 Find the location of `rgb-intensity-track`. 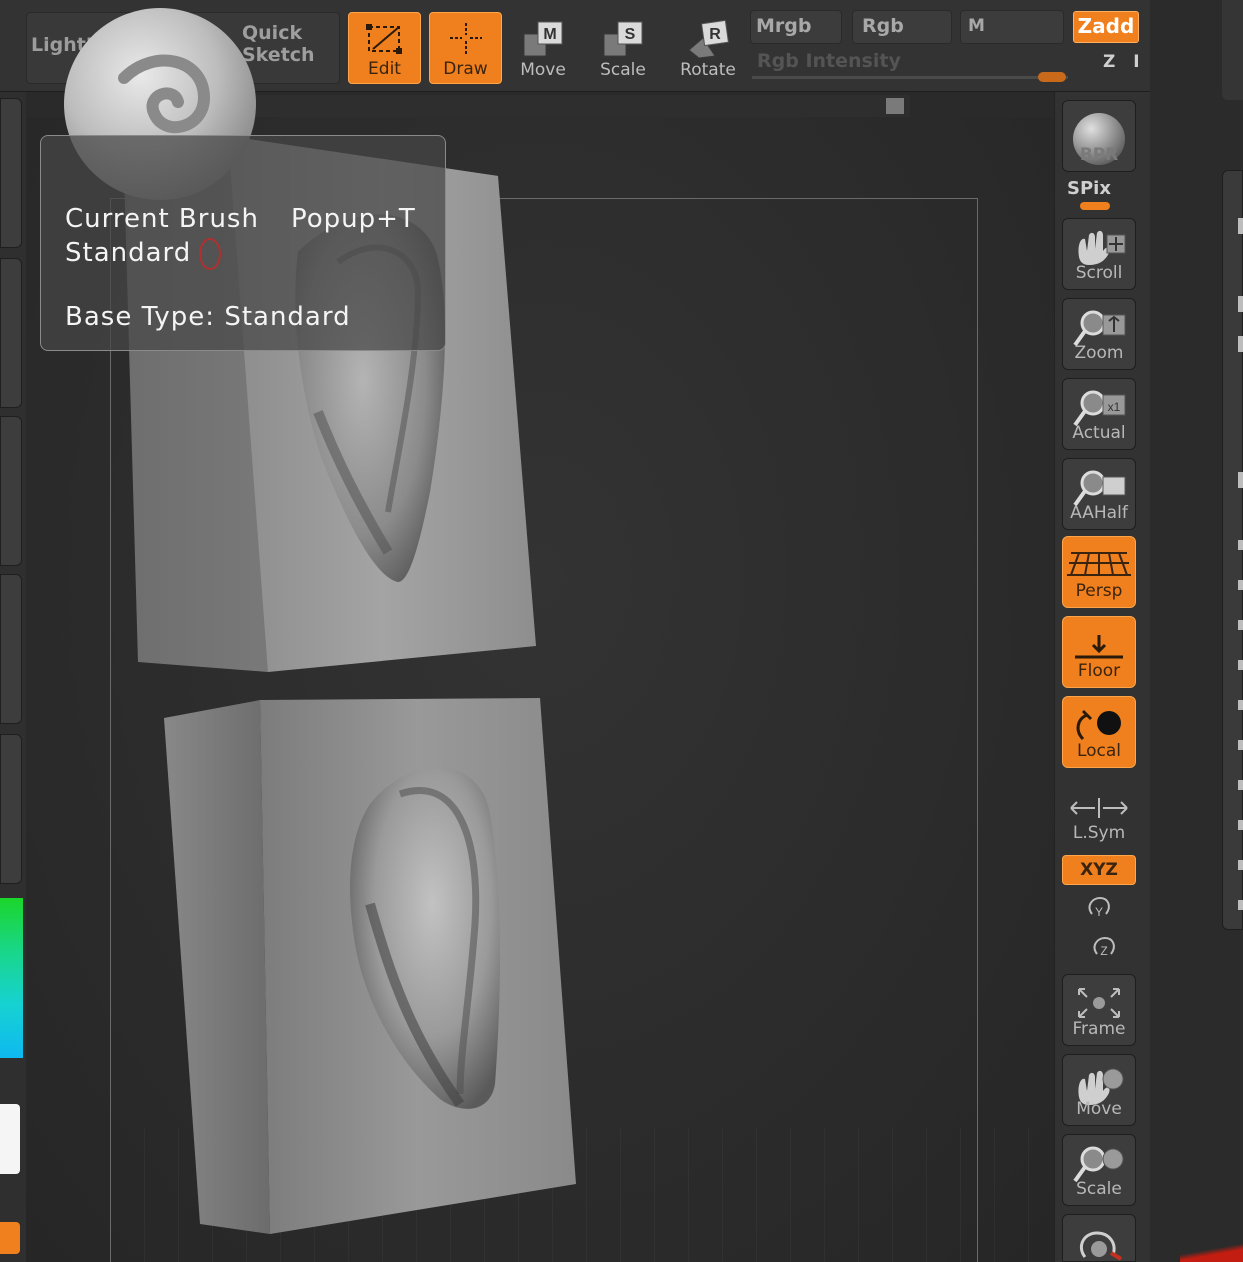

rgb-intensity-track is located at coordinates (910, 77).